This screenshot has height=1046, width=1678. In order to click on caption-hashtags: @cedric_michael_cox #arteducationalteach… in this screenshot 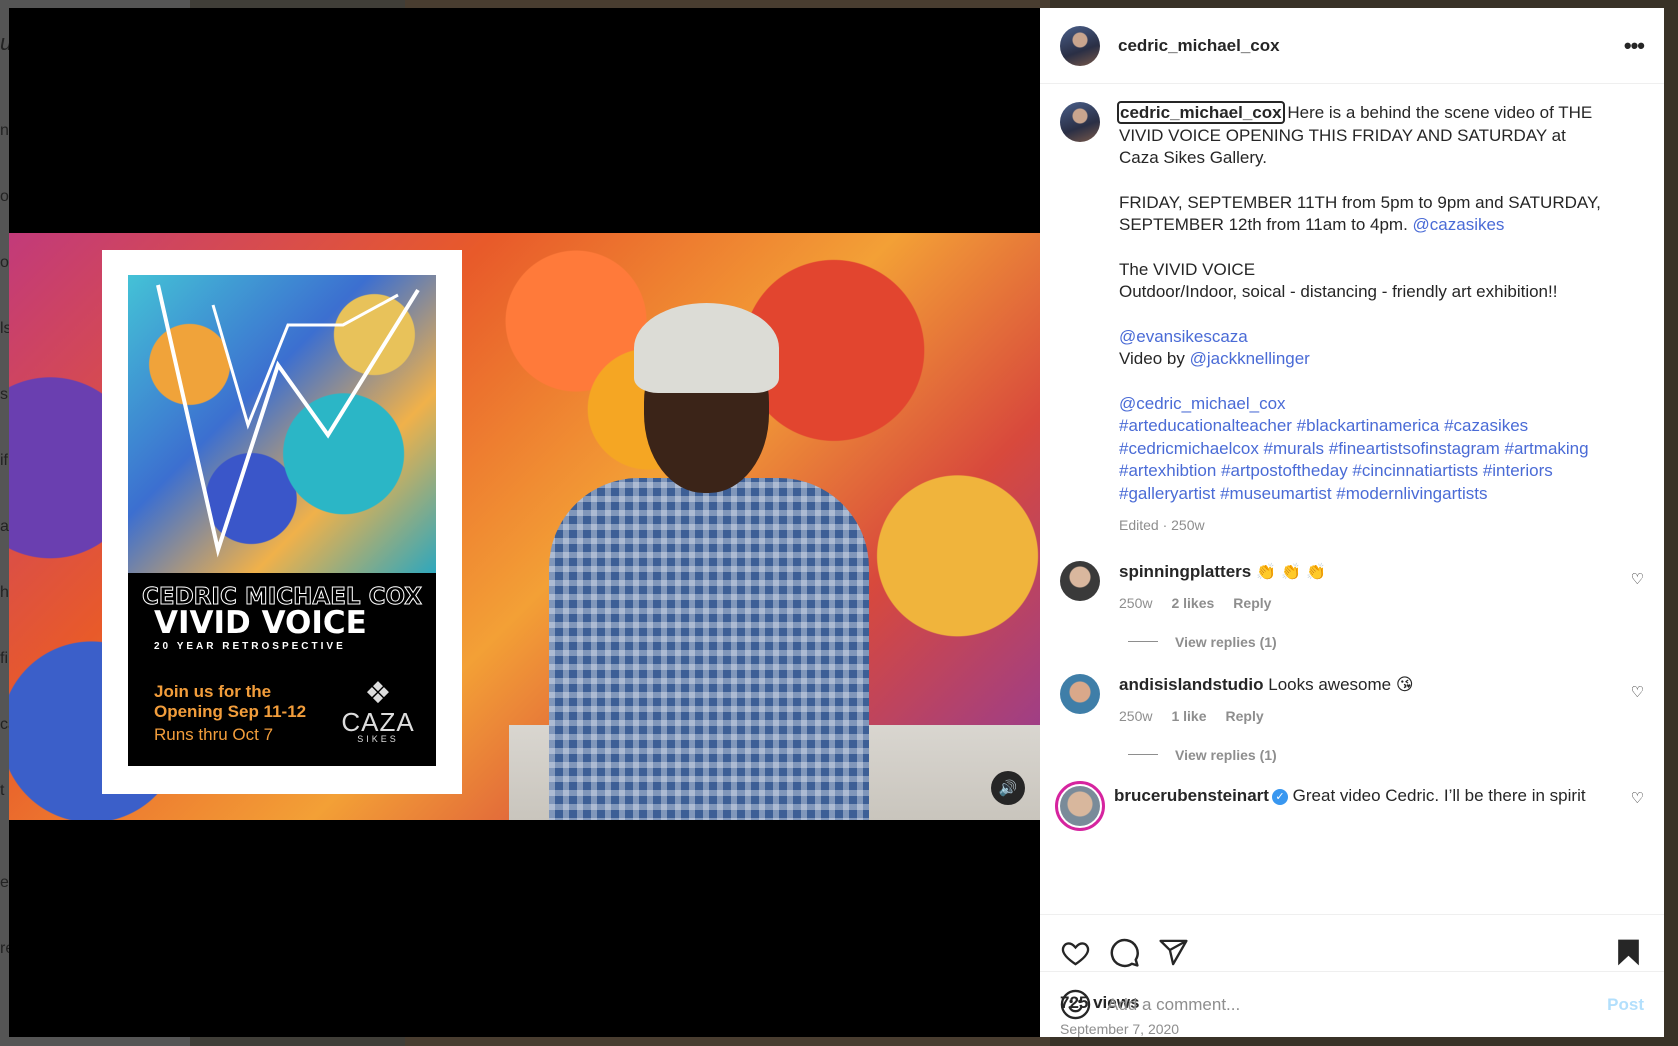, I will do `click(1364, 449)`.